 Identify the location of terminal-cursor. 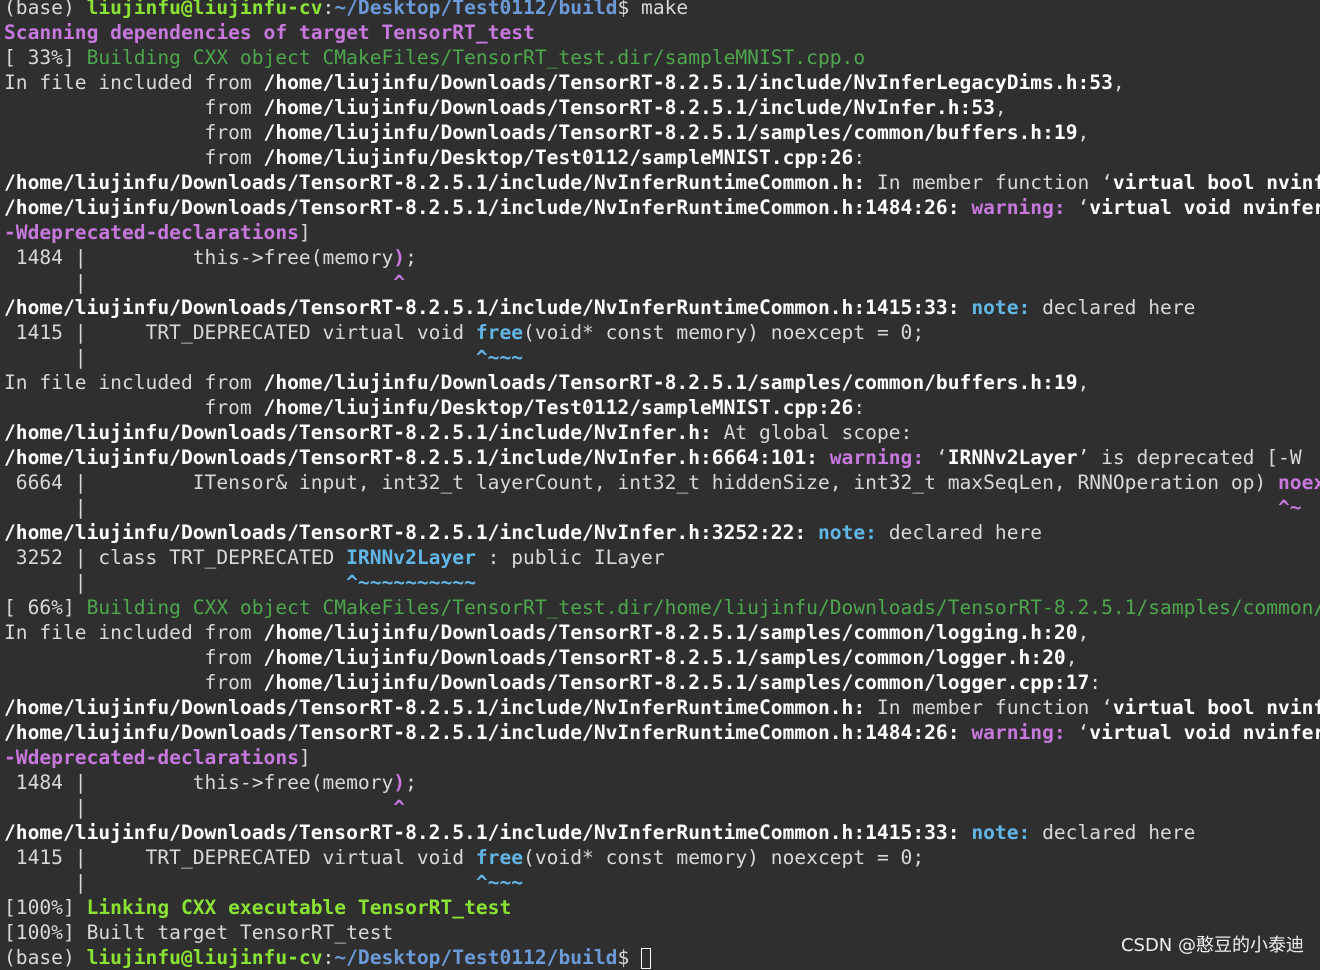
(646, 958).